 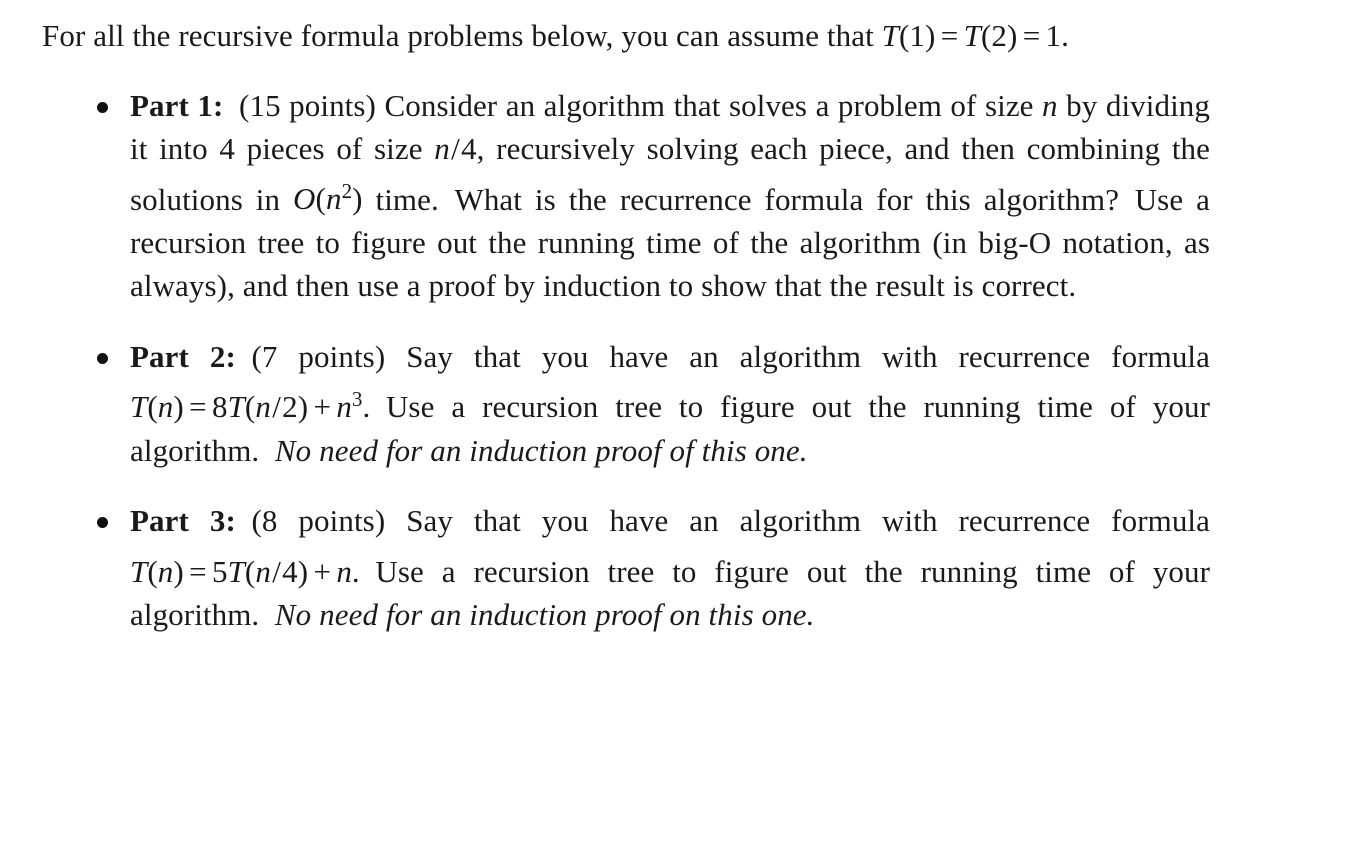 What do you see at coordinates (1050, 105) in the screenshot?
I see `part-1-var-n: n` at bounding box center [1050, 105].